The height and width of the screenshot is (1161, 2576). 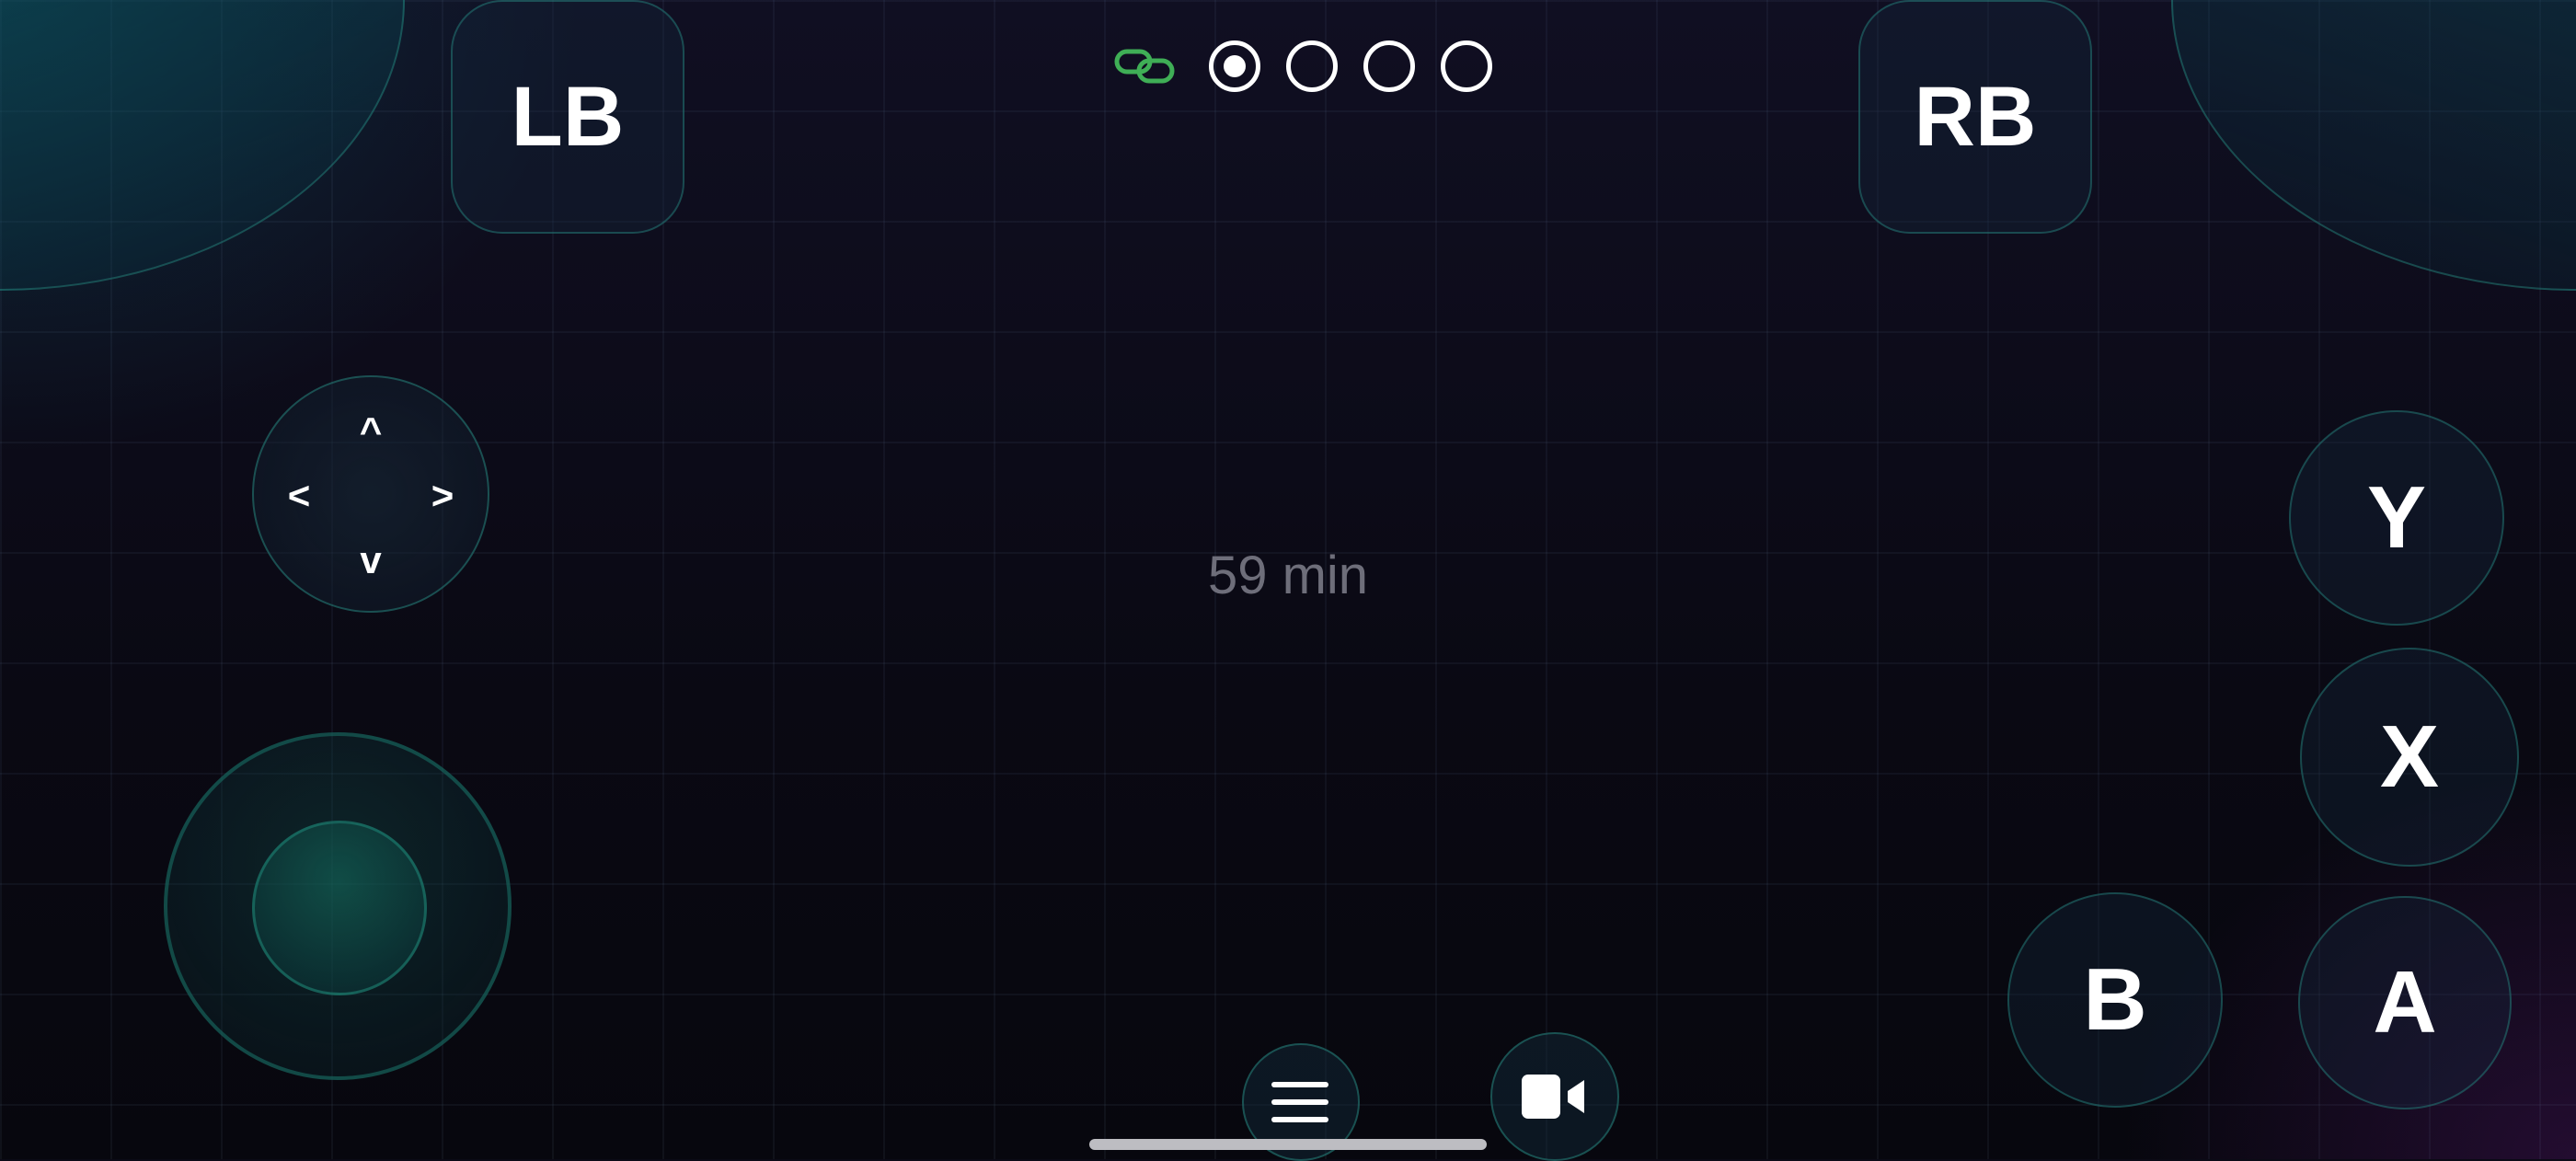 I want to click on dpad-up: ^, so click(x=371, y=432).